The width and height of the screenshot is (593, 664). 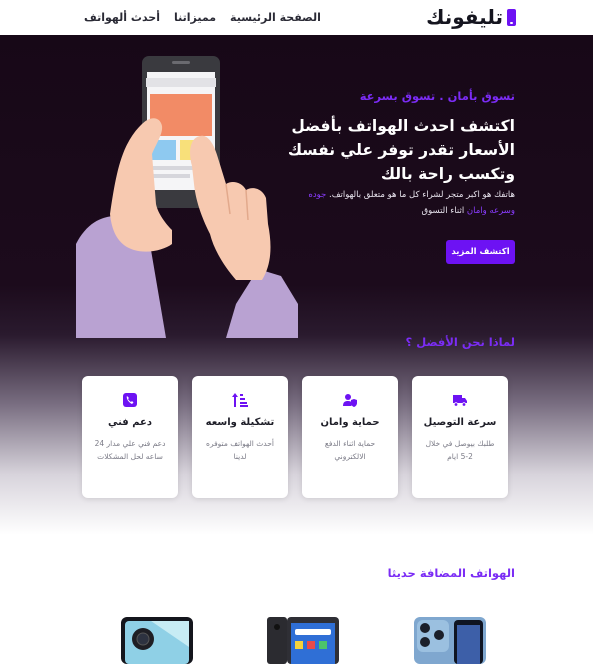 What do you see at coordinates (130, 400) in the screenshot?
I see `phone-support-icon` at bounding box center [130, 400].